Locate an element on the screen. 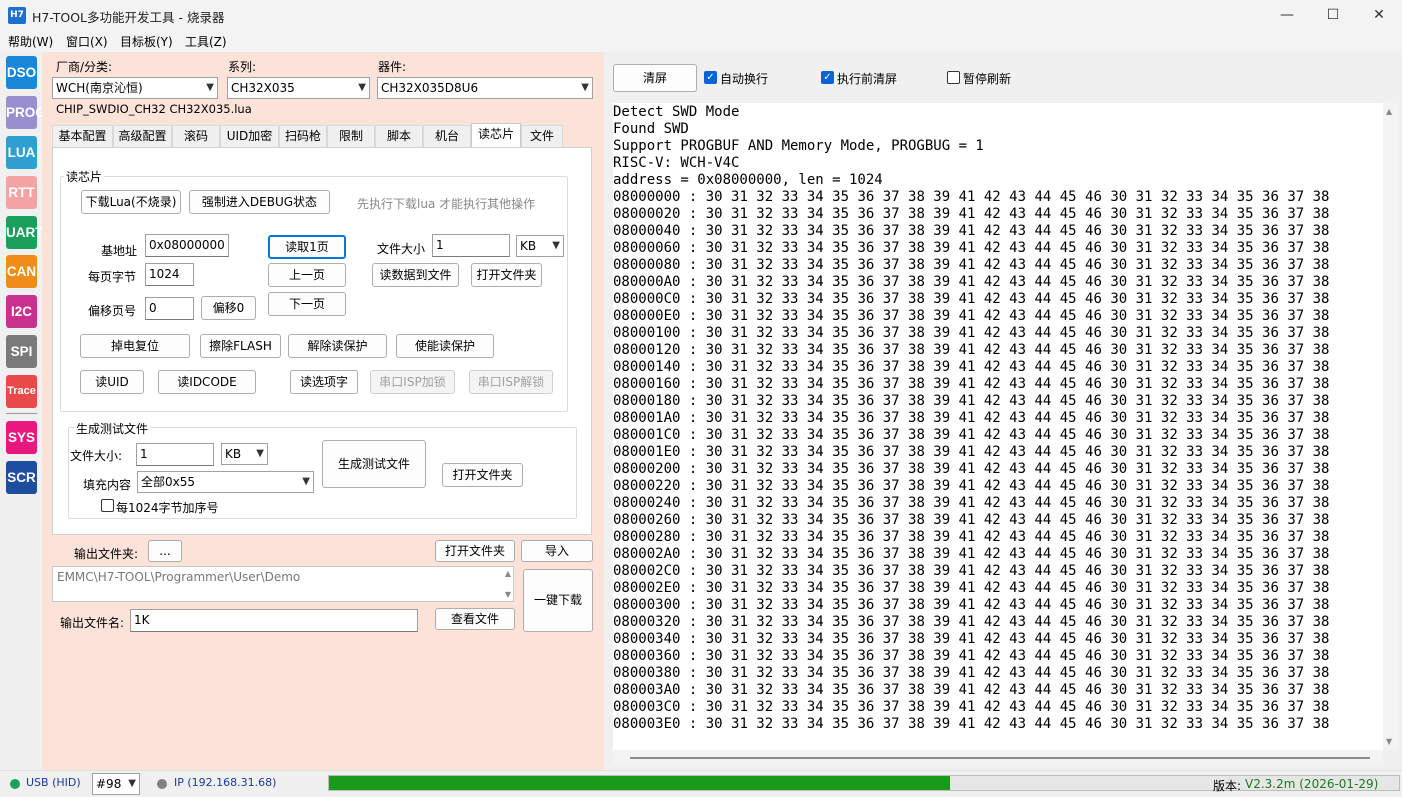 This screenshot has width=1402, height=797. output-path-box: EMMC\H7-TOOL\Programmer\User\Demo ▲ ▼ is located at coordinates (283, 584).